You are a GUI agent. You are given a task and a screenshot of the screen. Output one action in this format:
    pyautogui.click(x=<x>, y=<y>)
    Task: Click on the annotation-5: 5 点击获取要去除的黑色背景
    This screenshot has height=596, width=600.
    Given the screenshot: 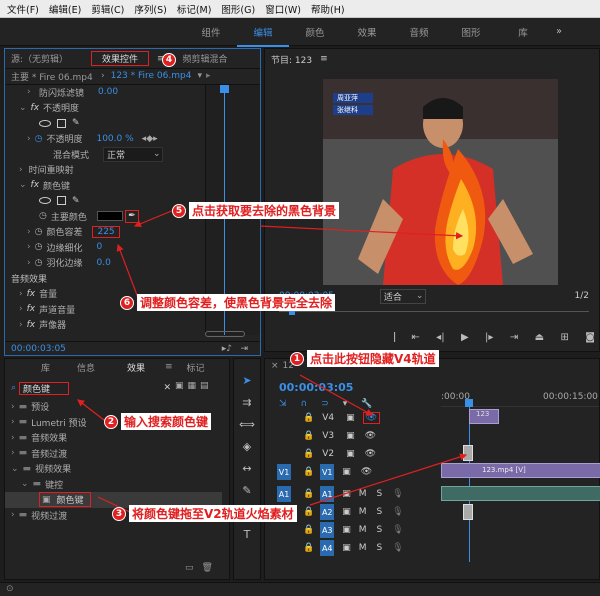 What is the action you would take?
    pyautogui.click(x=256, y=210)
    